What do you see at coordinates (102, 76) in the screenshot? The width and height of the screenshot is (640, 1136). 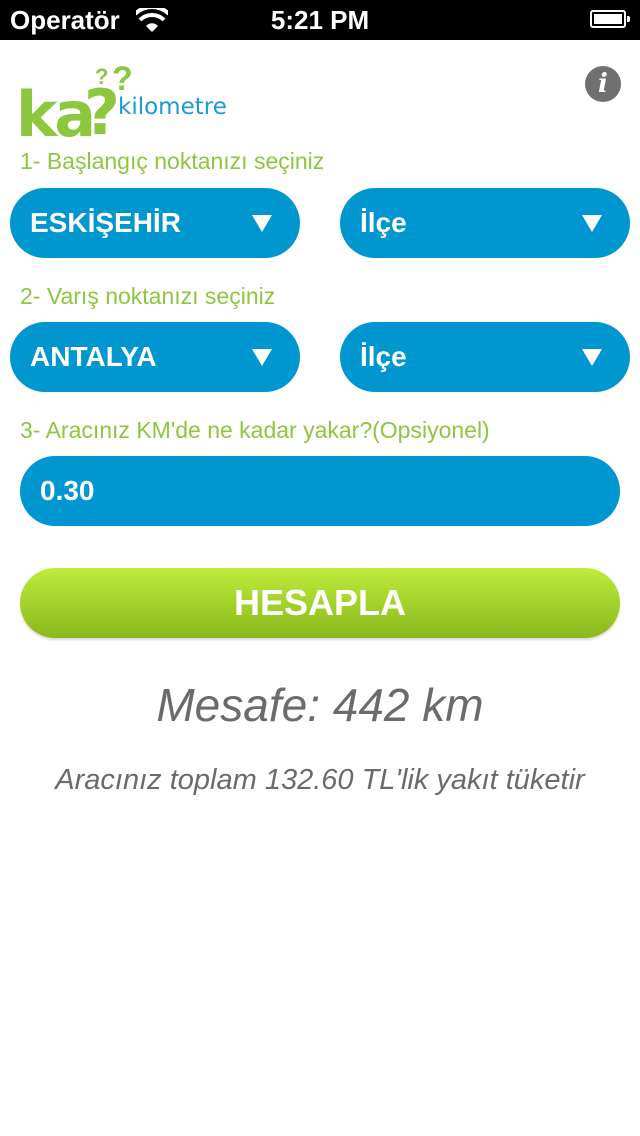 I see `logo-question-small: ?` at bounding box center [102, 76].